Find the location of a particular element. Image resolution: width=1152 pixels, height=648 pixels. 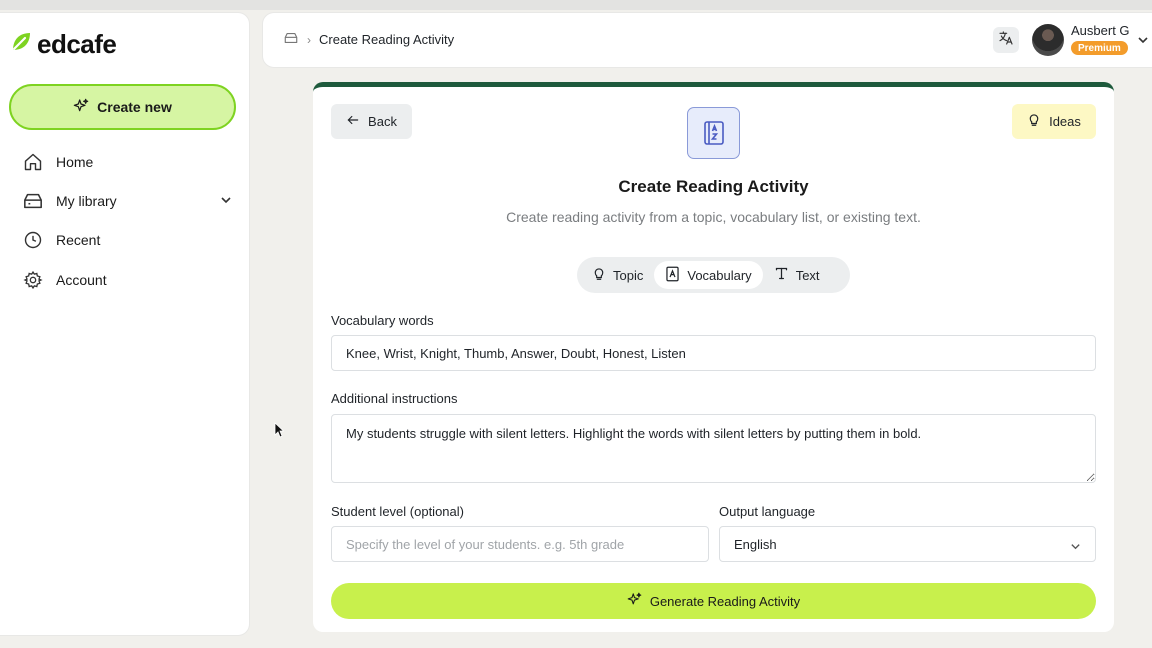

sidebar-item-label: Recent is located at coordinates (78, 240).